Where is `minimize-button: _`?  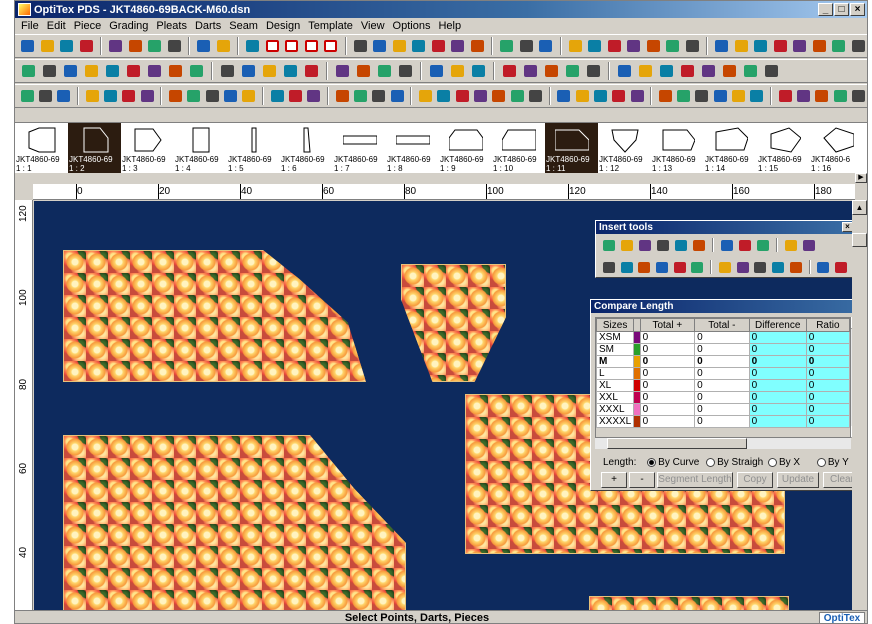 minimize-button: _ is located at coordinates (825, 9).